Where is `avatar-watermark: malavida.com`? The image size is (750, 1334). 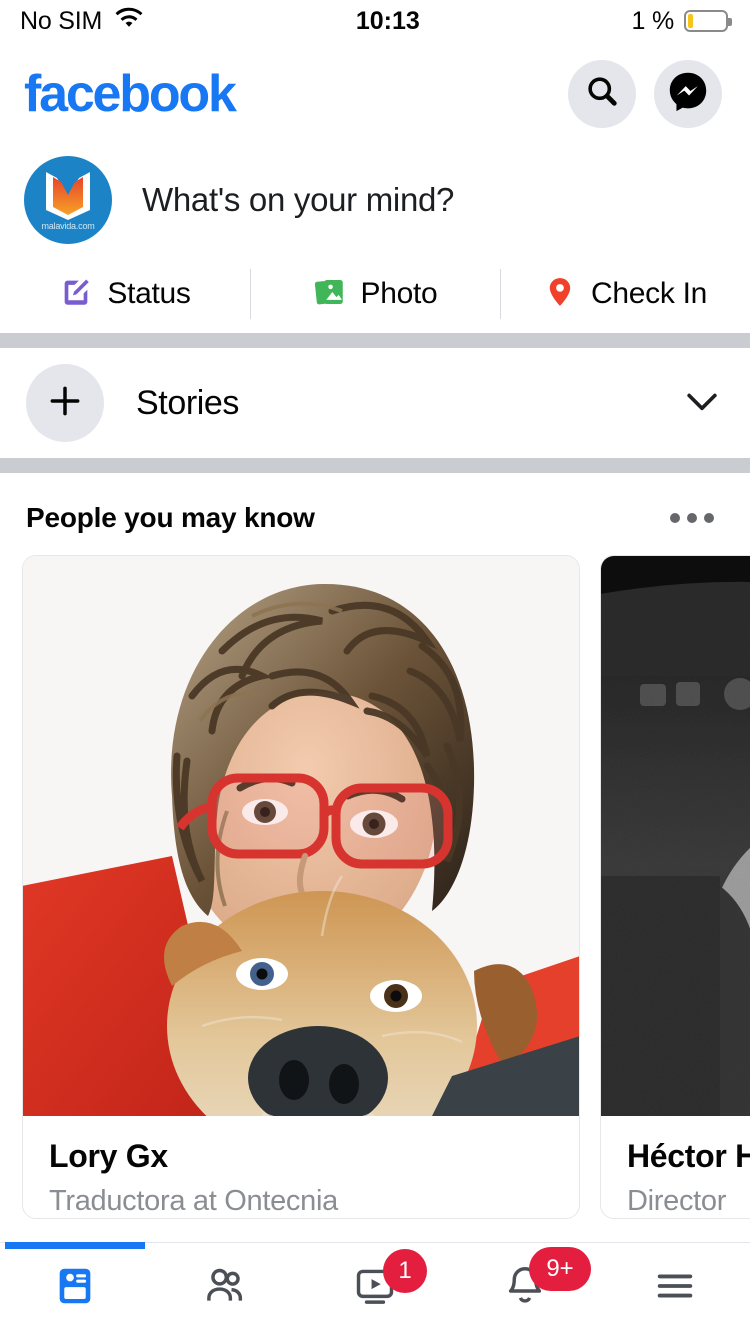
avatar-watermark: malavida.com is located at coordinates (68, 226).